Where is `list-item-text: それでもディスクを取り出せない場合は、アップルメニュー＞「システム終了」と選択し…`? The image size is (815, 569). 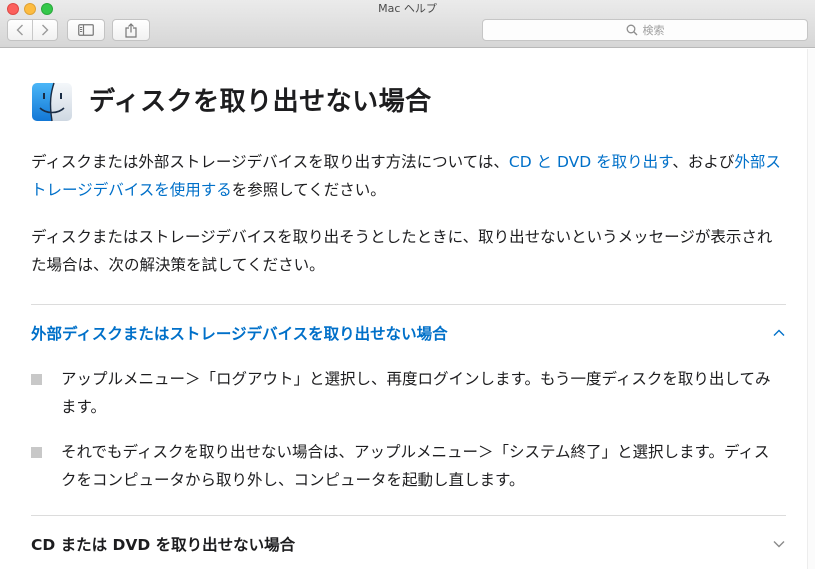
list-item-text: それでもディスクを取り出せない場合は、アップルメニュー＞「システム終了」と選択し… is located at coordinates (415, 466).